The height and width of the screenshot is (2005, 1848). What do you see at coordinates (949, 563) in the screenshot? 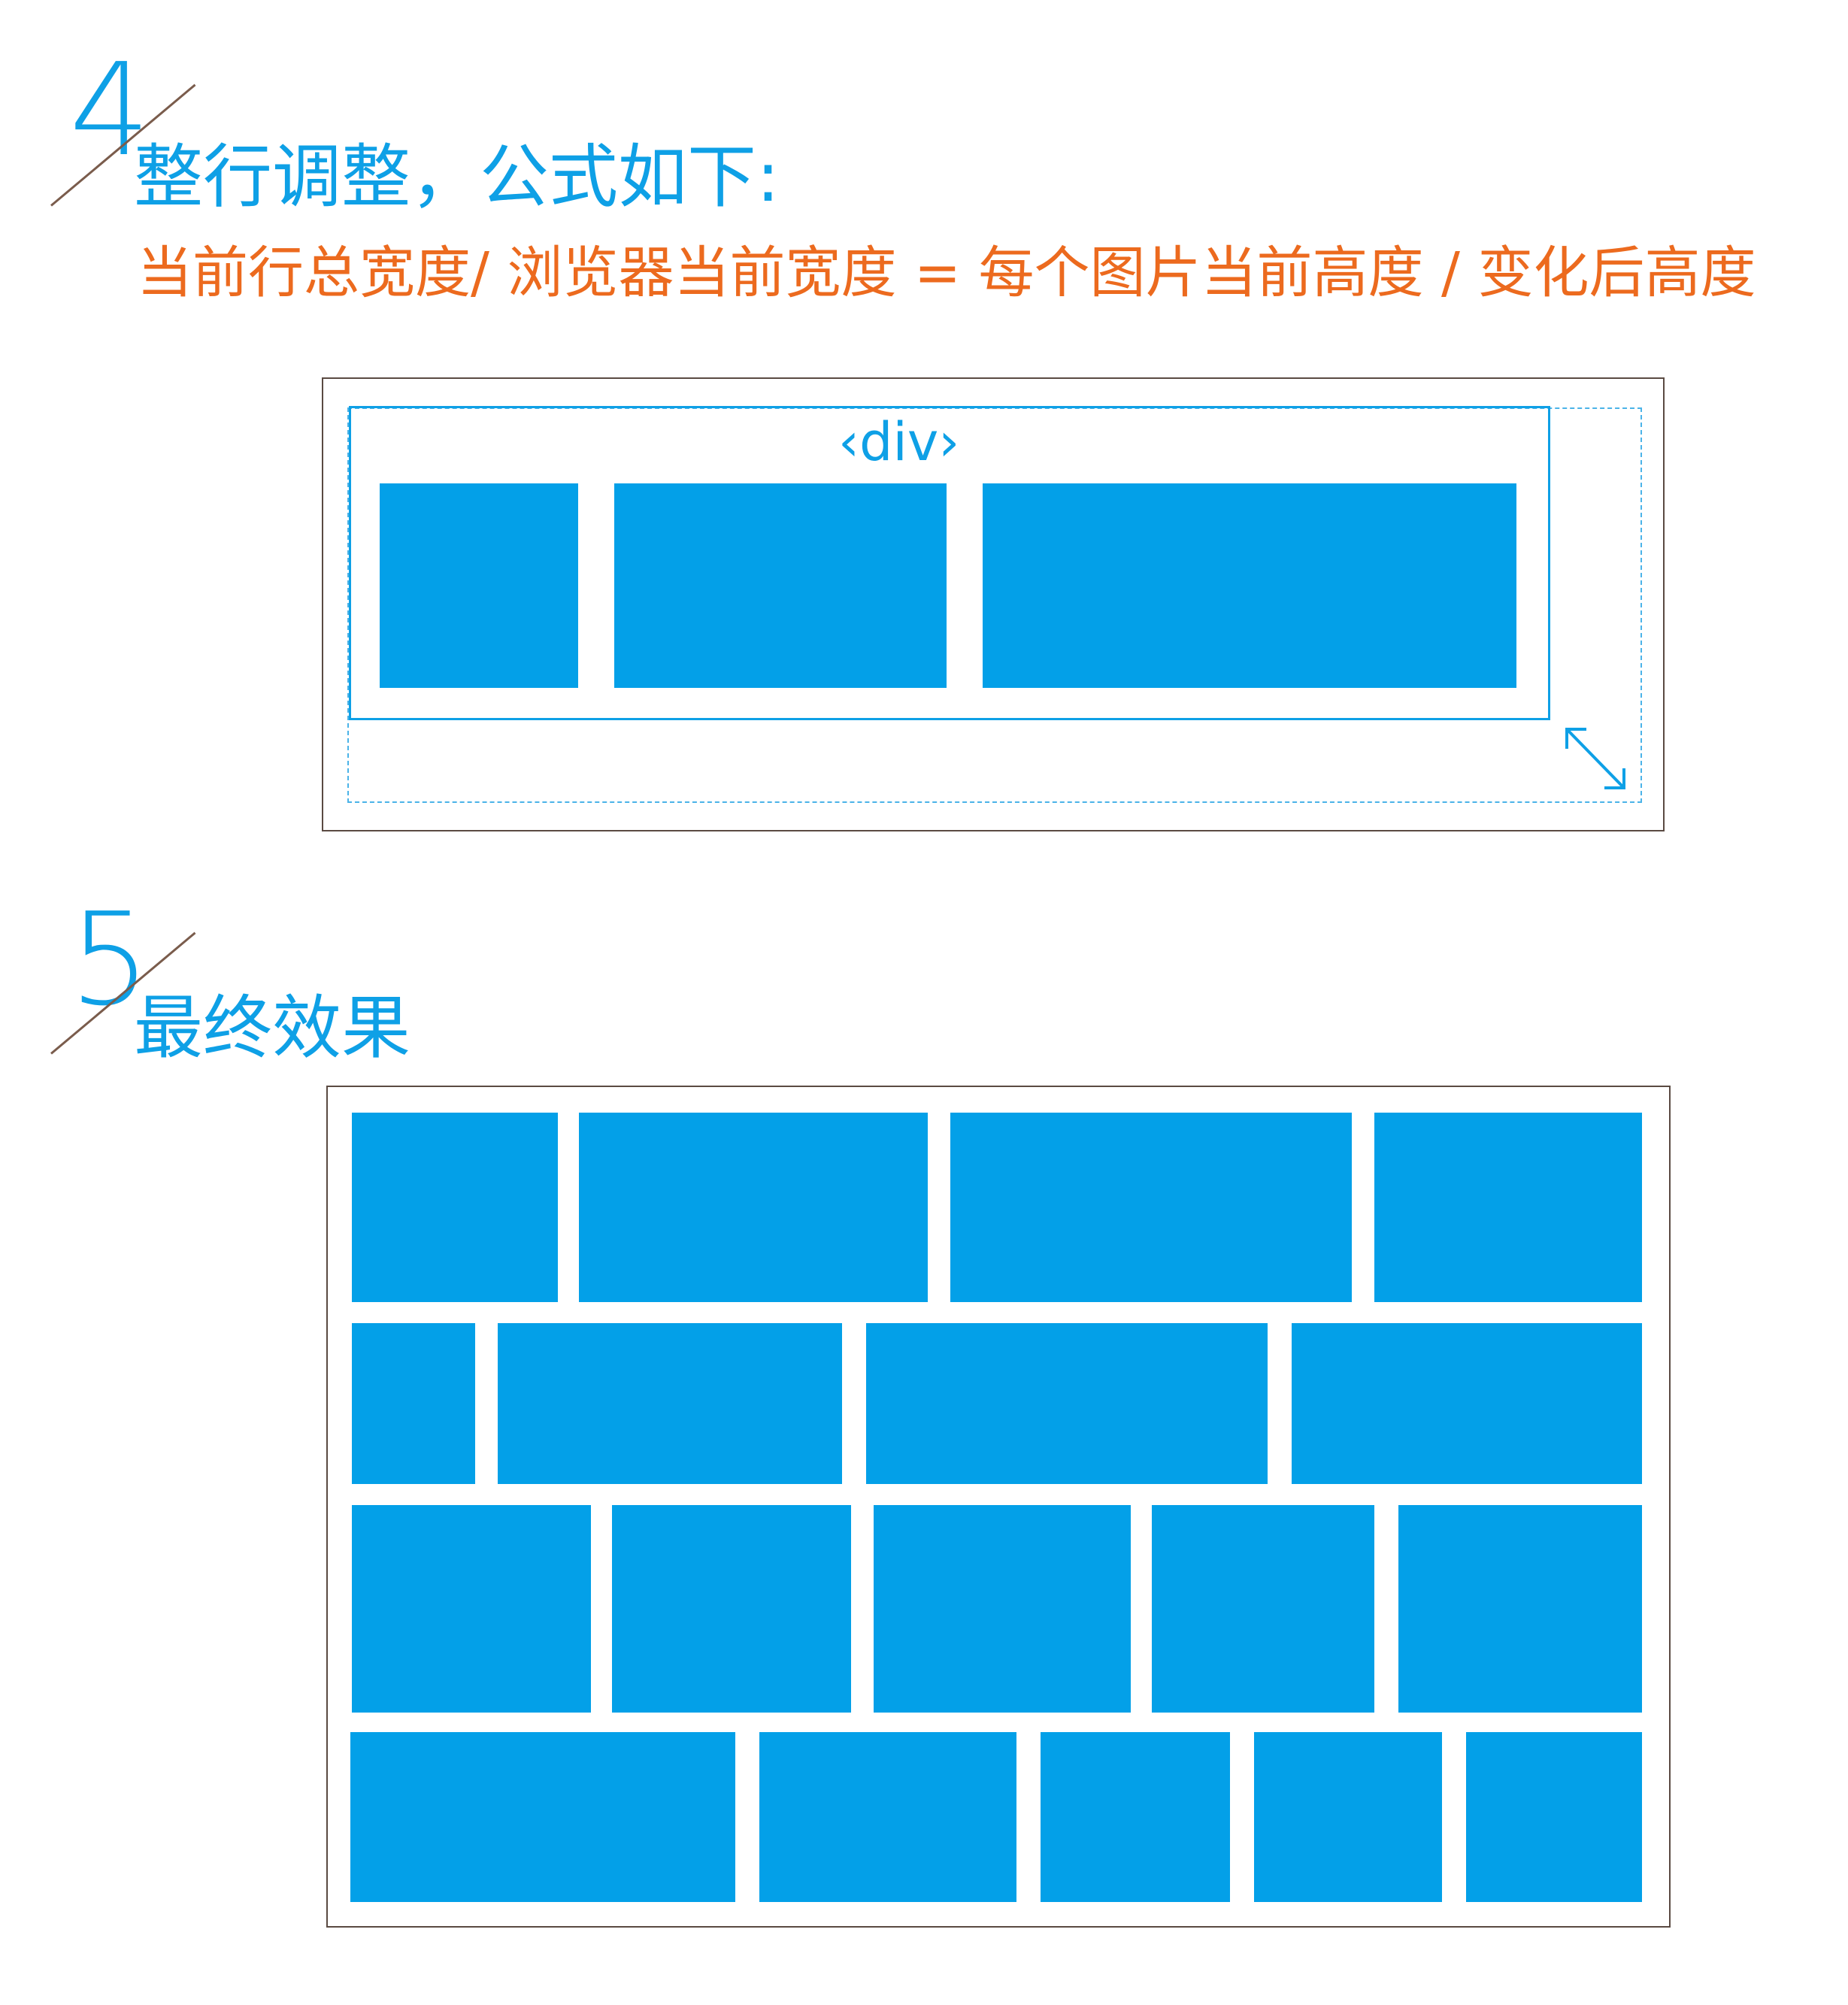
I see `row-div-container: ‹div›` at bounding box center [949, 563].